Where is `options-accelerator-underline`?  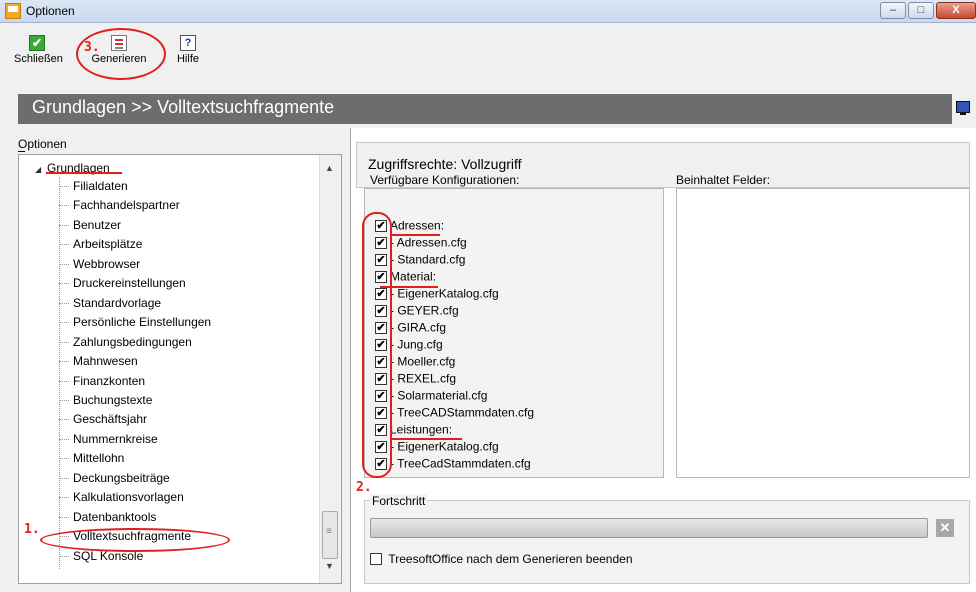
options-accelerator-underline is located at coordinates (21, 151).